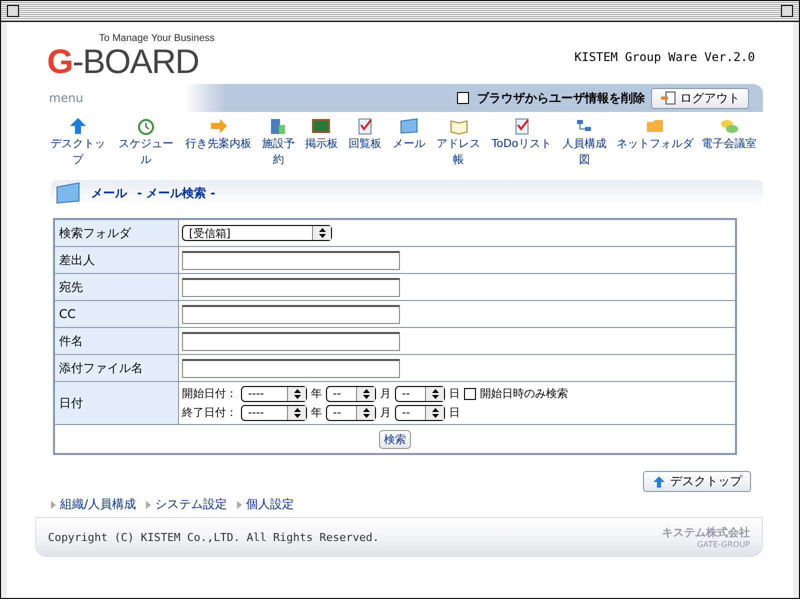 Image resolution: width=800 pixels, height=599 pixels. I want to click on nav-link: 回覧板, so click(365, 144).